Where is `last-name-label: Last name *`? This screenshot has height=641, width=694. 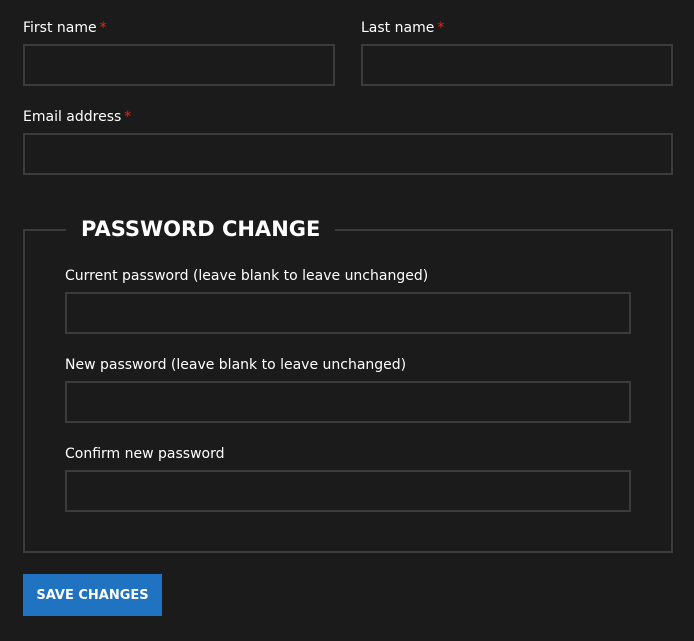
last-name-label: Last name * is located at coordinates (402, 28).